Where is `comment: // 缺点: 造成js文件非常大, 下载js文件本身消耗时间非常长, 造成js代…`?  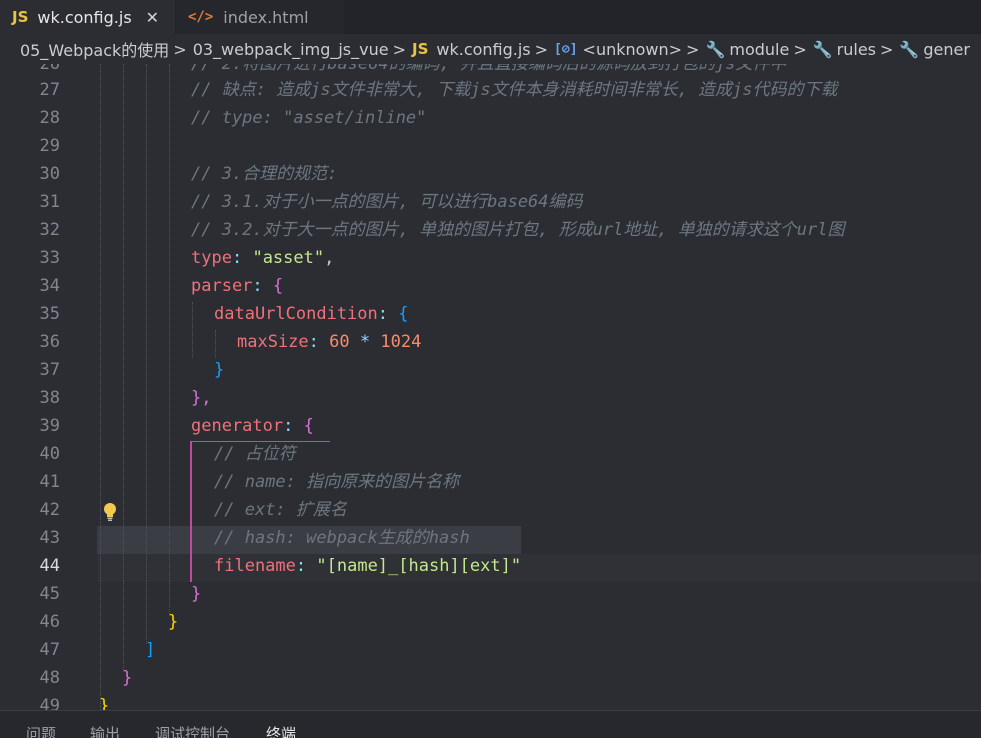 comment: // 缺点: 造成js文件非常大, 下载js文件本身消耗时间非常长, 造成js代… is located at coordinates (514, 90).